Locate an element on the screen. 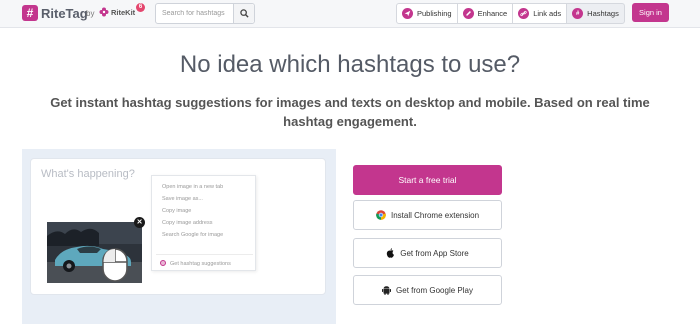  hashtag-search is located at coordinates (205, 13).